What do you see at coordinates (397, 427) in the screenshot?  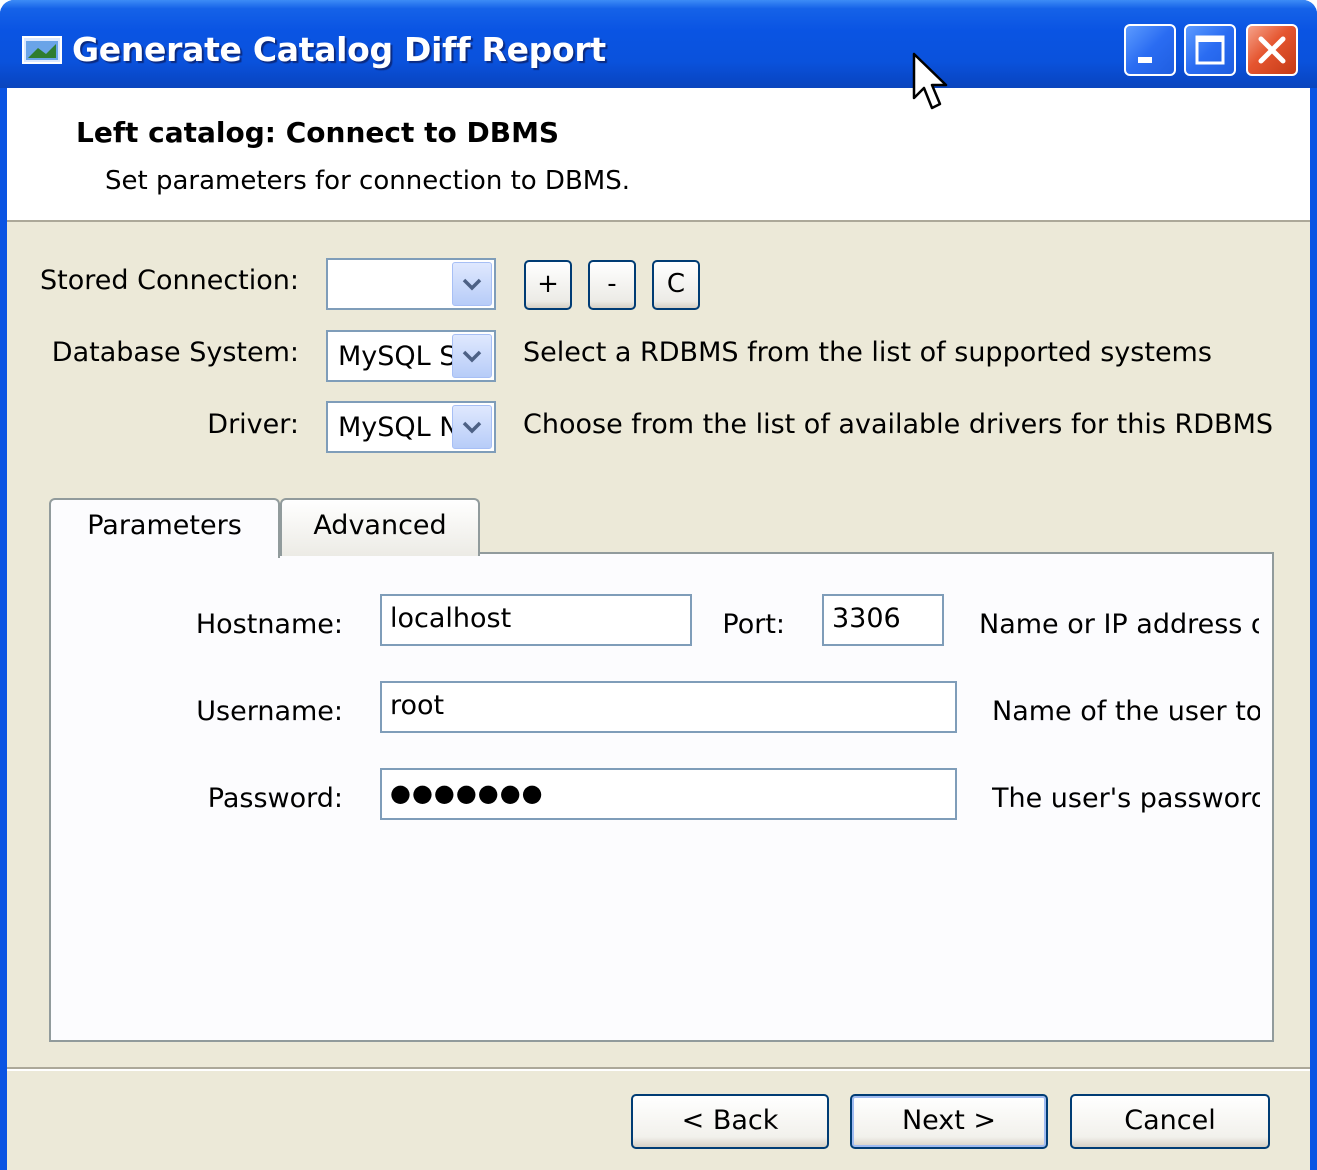 I see `driver-value: MySQL Native Driver` at bounding box center [397, 427].